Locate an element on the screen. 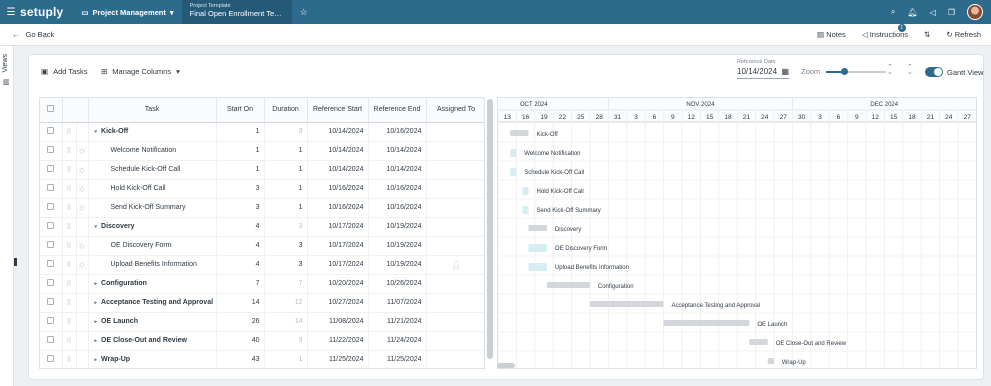 The height and width of the screenshot is (386, 991). start-on-cell: 14 is located at coordinates (240, 303).